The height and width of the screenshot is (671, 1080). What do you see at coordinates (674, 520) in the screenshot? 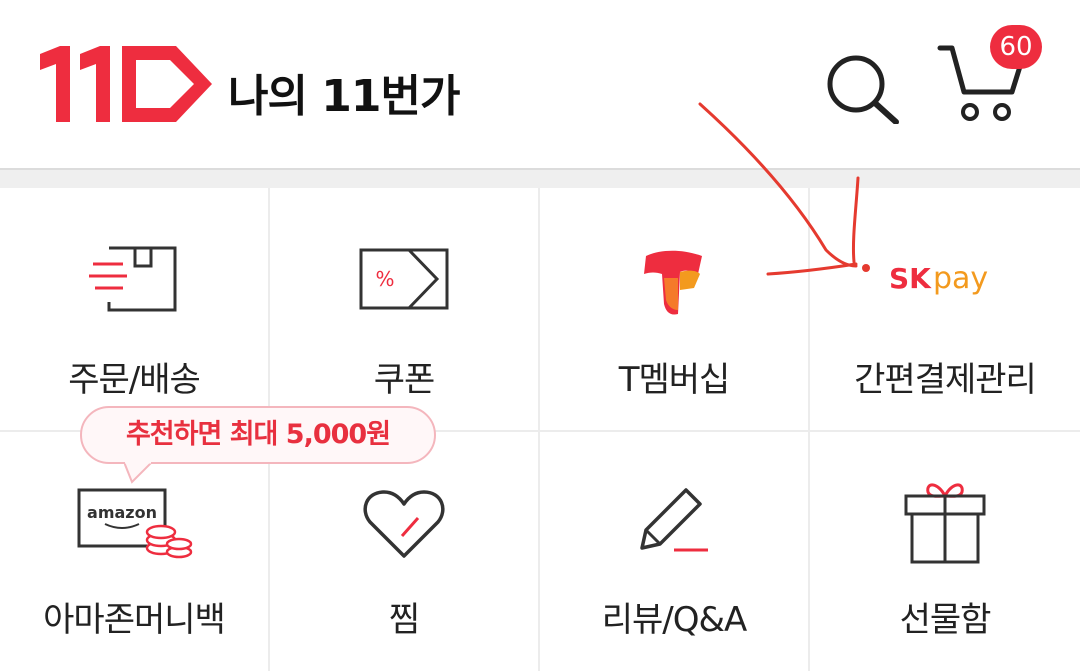
I see `pencil-icon` at bounding box center [674, 520].